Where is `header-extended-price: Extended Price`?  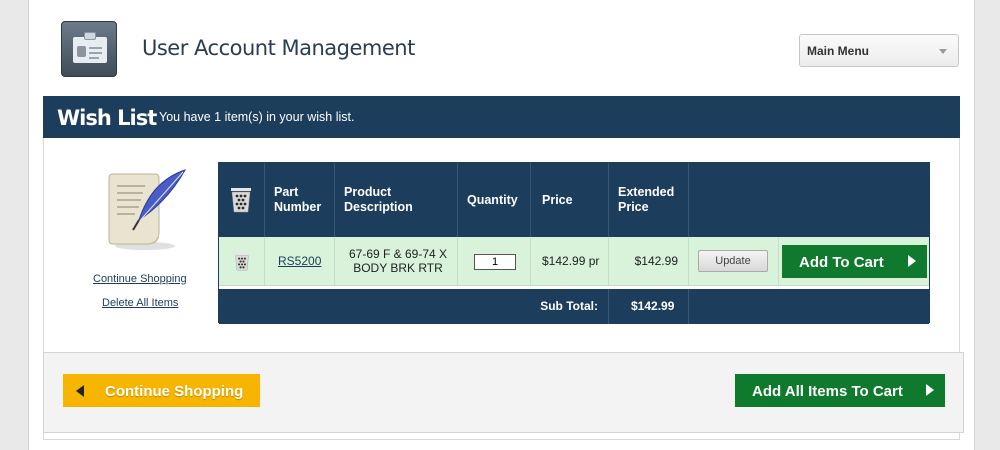 header-extended-price: Extended Price is located at coordinates (649, 200).